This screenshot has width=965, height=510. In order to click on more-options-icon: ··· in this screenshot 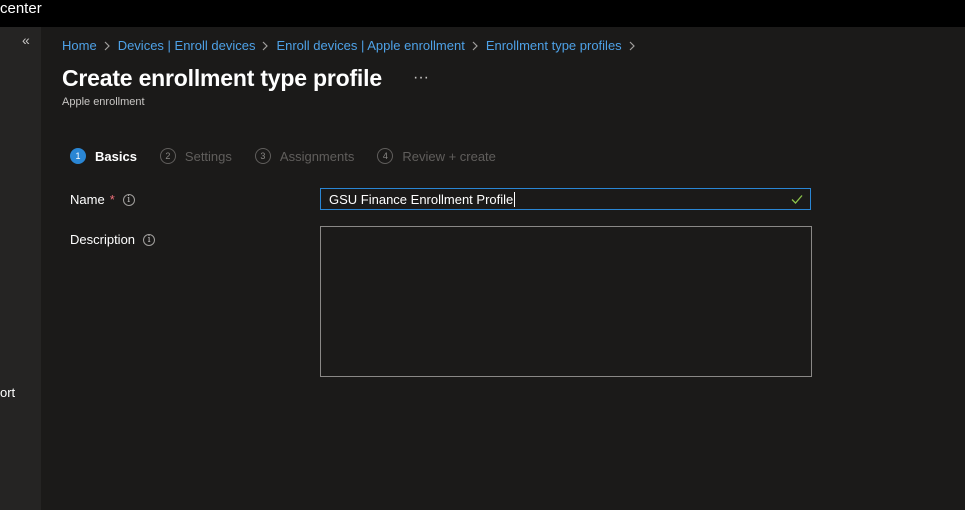, I will do `click(421, 78)`.